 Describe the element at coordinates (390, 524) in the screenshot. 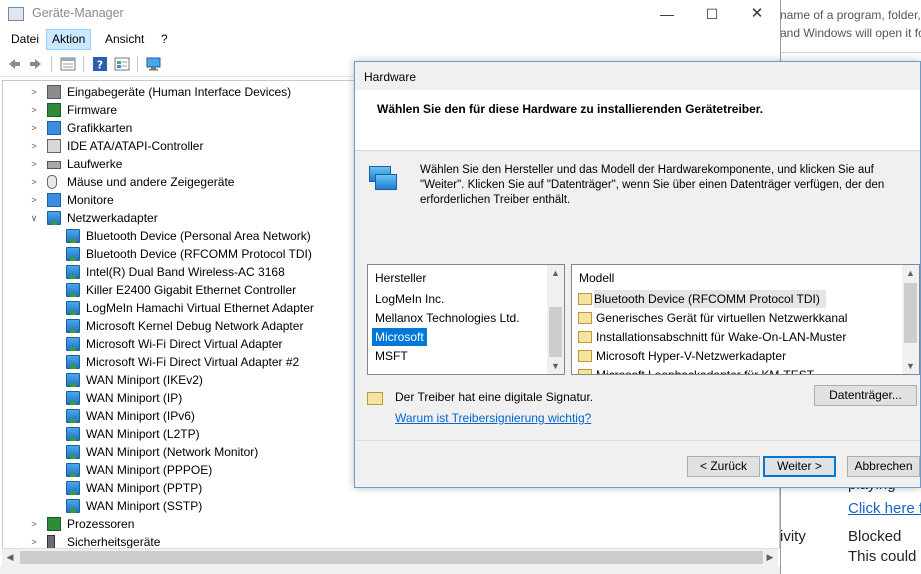

I see `tree-category: > Prozessoren` at that location.